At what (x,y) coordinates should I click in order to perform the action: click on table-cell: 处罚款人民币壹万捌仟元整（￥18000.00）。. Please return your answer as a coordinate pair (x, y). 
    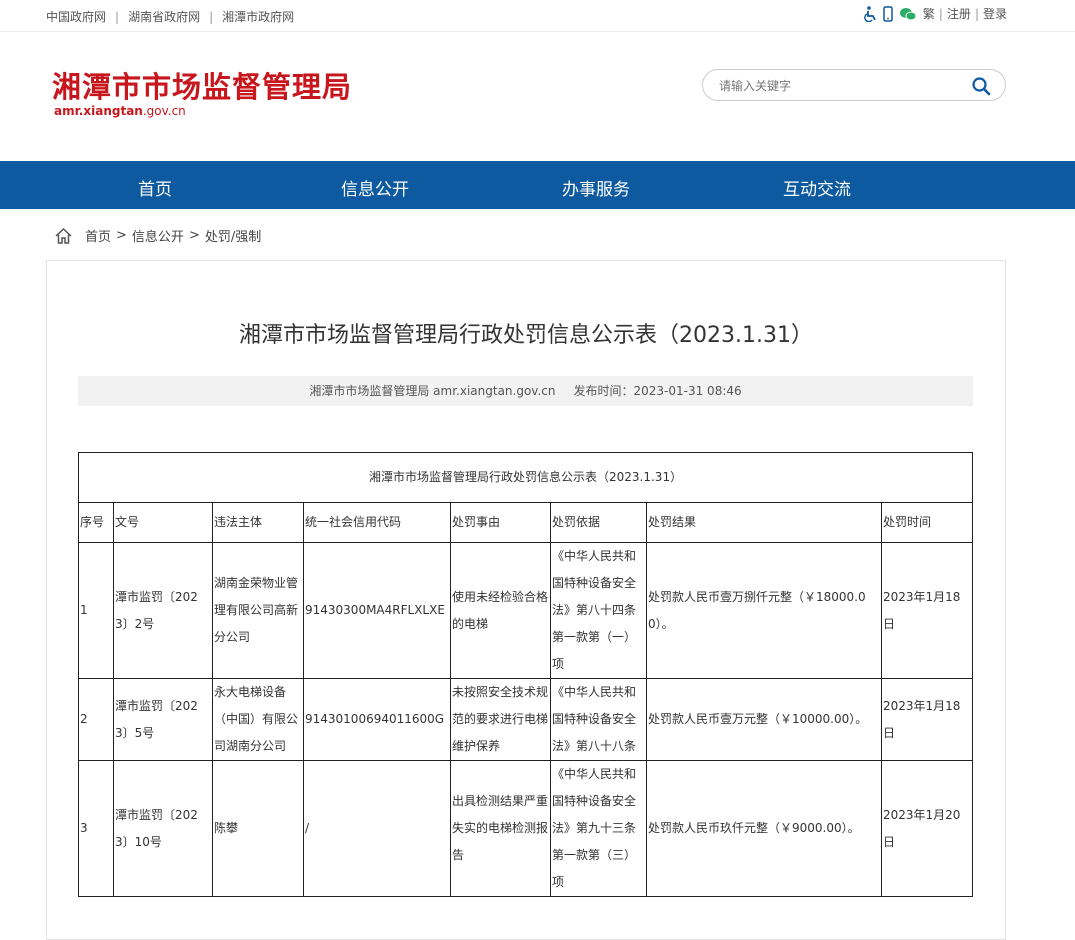
    Looking at the image, I should click on (764, 610).